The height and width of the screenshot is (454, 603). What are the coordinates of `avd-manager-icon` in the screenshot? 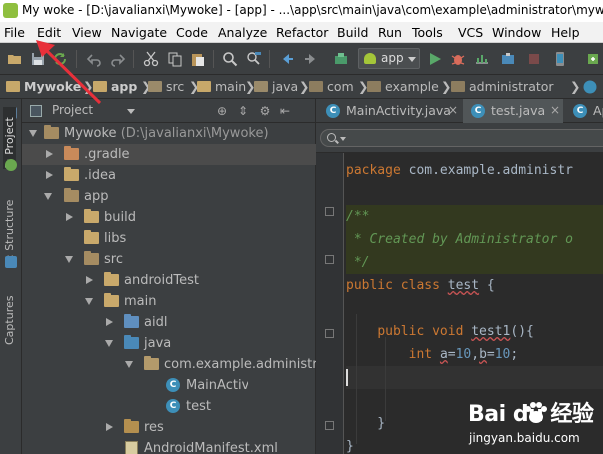 It's located at (560, 59).